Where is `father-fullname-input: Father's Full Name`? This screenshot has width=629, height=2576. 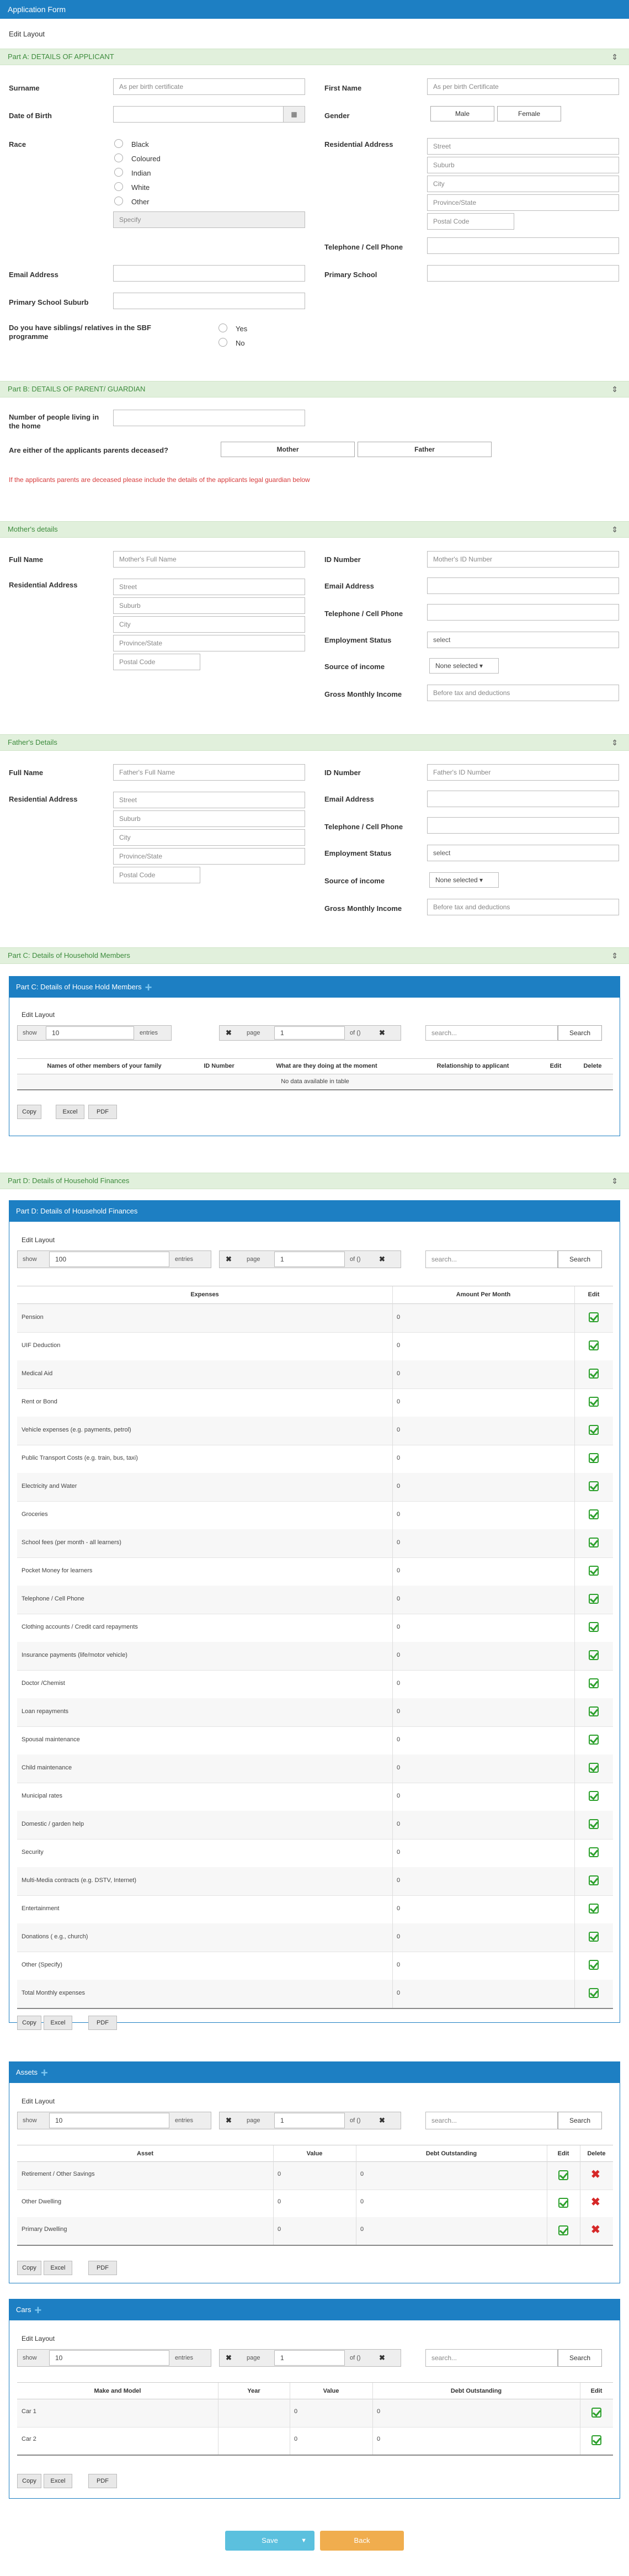 father-fullname-input: Father's Full Name is located at coordinates (209, 772).